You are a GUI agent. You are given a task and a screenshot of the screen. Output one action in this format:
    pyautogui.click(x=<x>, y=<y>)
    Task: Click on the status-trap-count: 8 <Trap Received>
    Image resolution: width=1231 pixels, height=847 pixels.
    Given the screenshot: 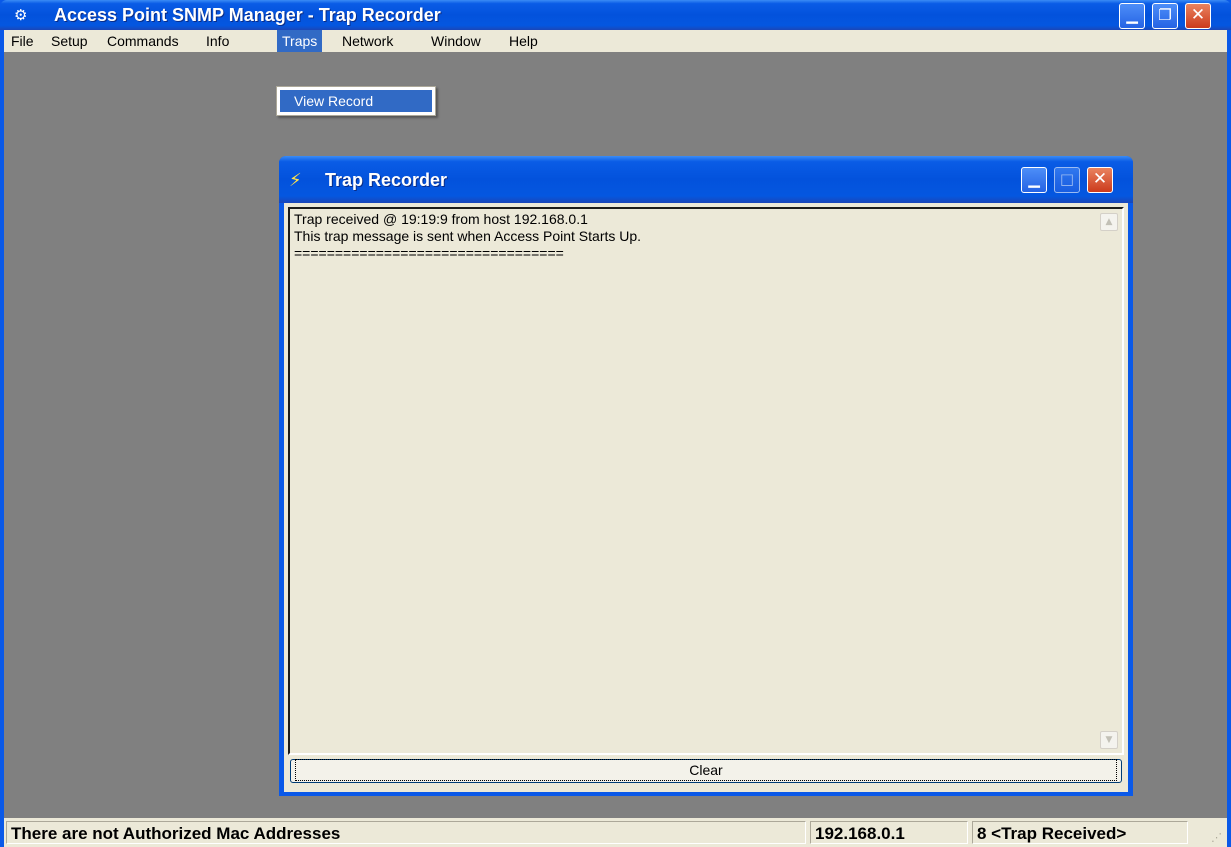 What is the action you would take?
    pyautogui.click(x=1080, y=832)
    